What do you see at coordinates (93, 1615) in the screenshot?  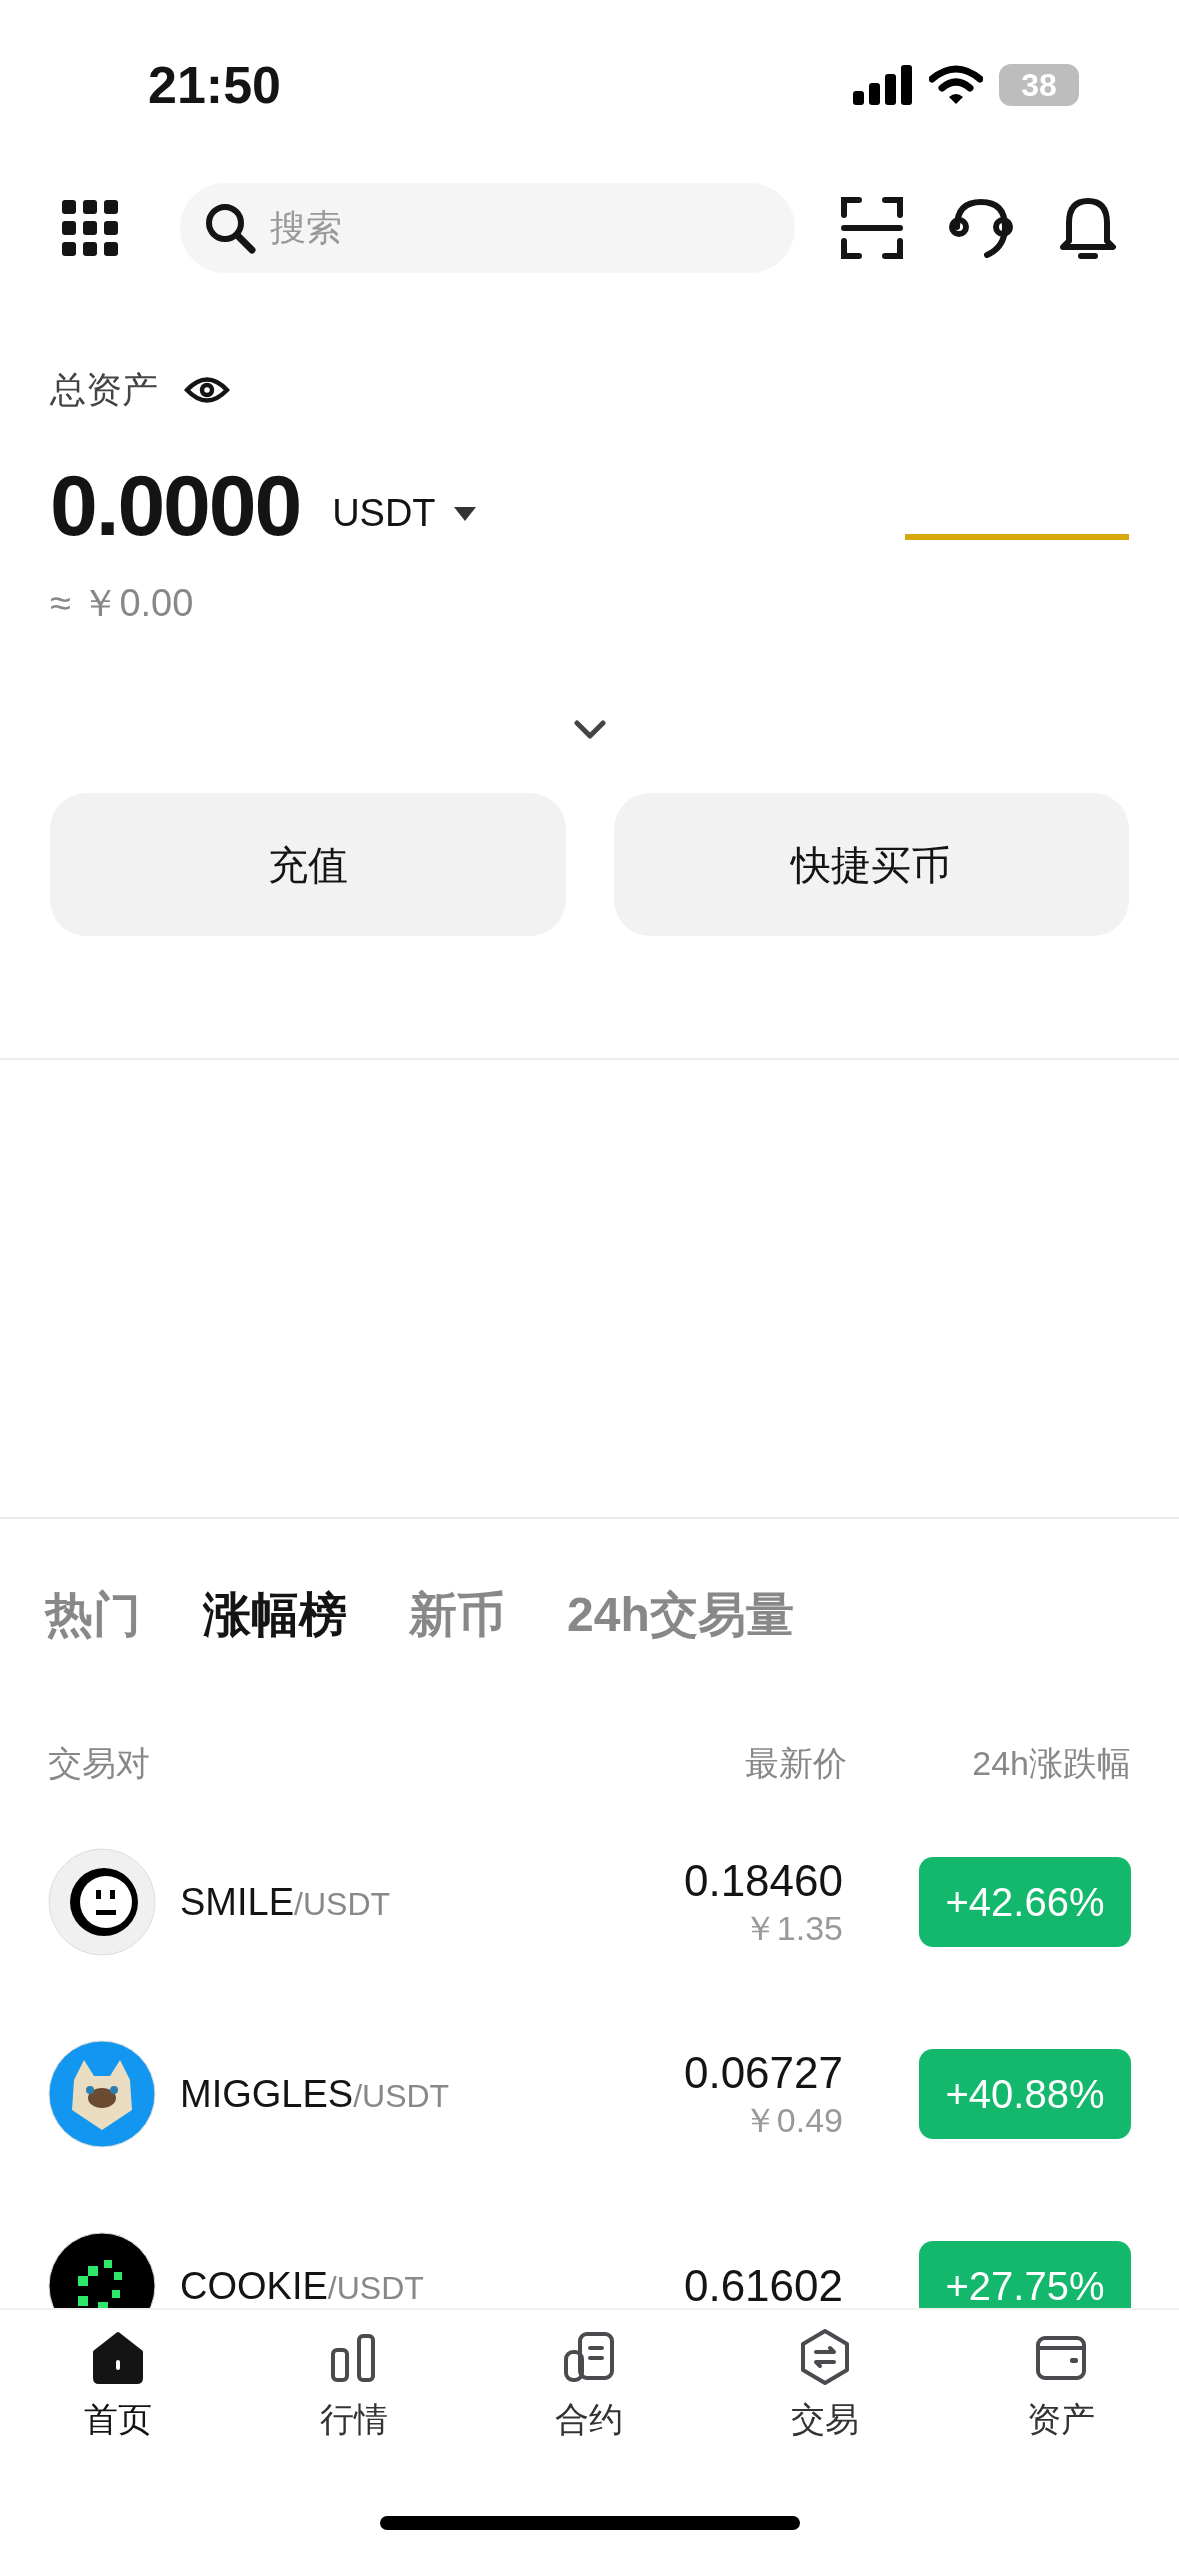 I see `tab: 热门` at bounding box center [93, 1615].